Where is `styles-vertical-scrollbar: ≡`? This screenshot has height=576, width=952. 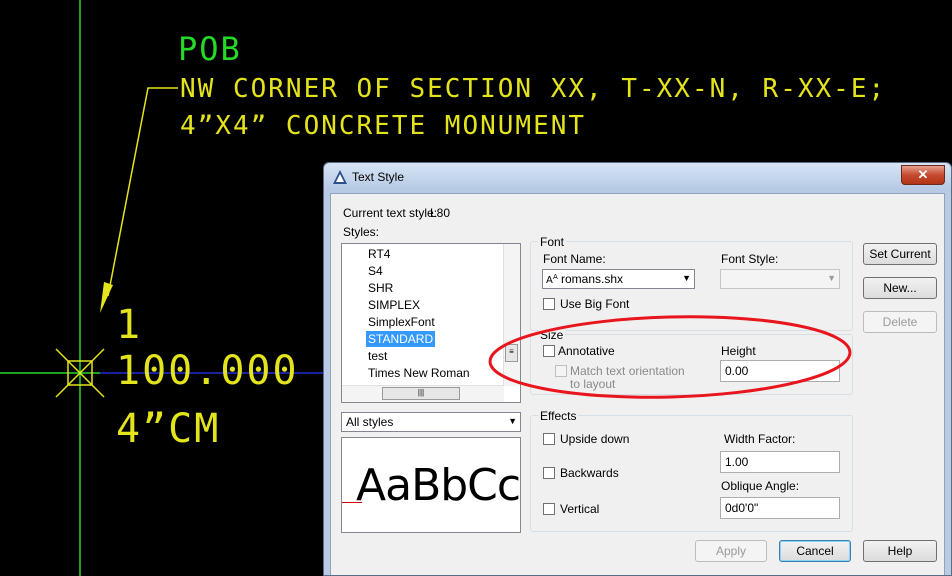 styles-vertical-scrollbar: ≡ is located at coordinates (511, 315).